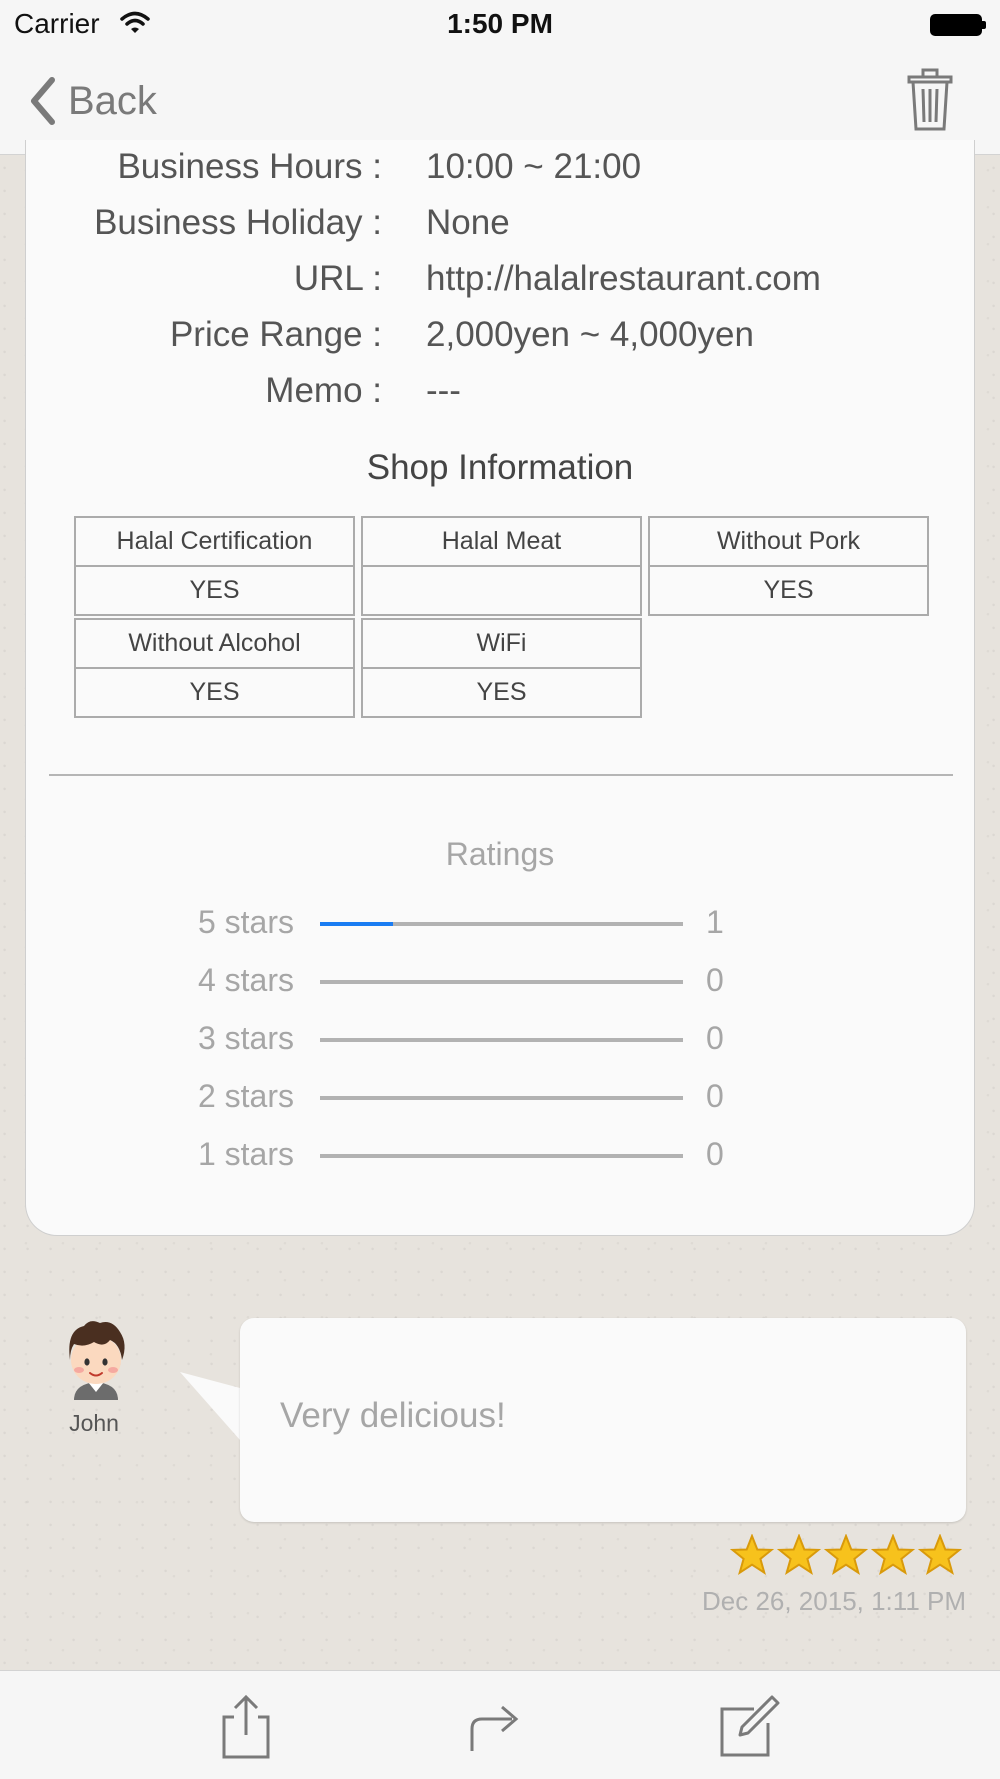 Image resolution: width=1000 pixels, height=1779 pixels. Describe the element at coordinates (245, 922) in the screenshot. I see `rating-label: 5 stars` at that location.